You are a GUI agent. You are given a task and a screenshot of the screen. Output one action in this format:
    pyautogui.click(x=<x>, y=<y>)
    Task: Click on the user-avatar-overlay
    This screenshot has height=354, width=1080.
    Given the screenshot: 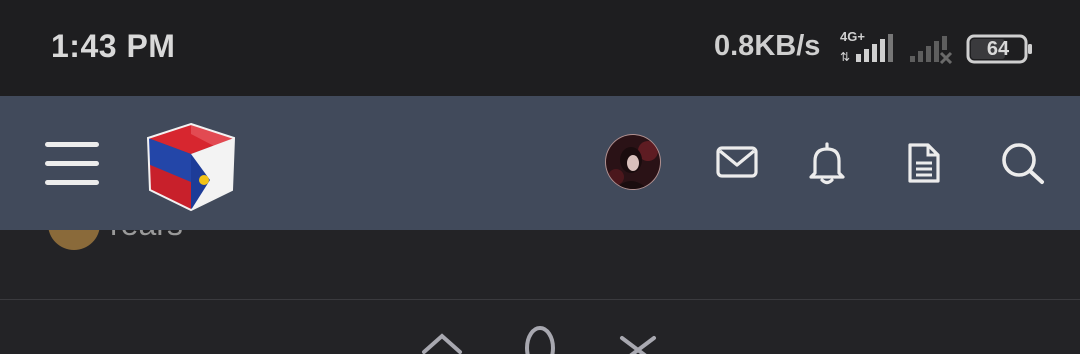 What is the action you would take?
    pyautogui.click(x=633, y=162)
    